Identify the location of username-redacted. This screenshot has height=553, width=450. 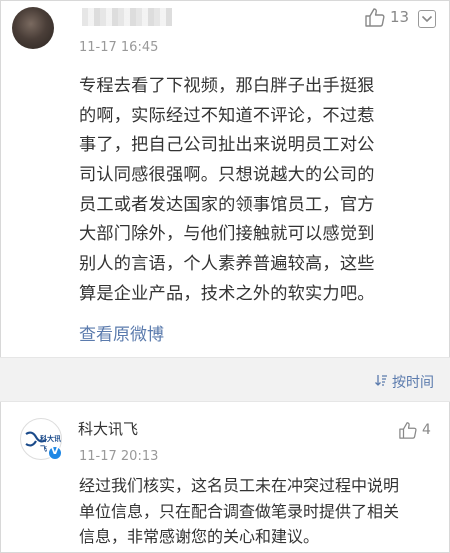
(127, 17).